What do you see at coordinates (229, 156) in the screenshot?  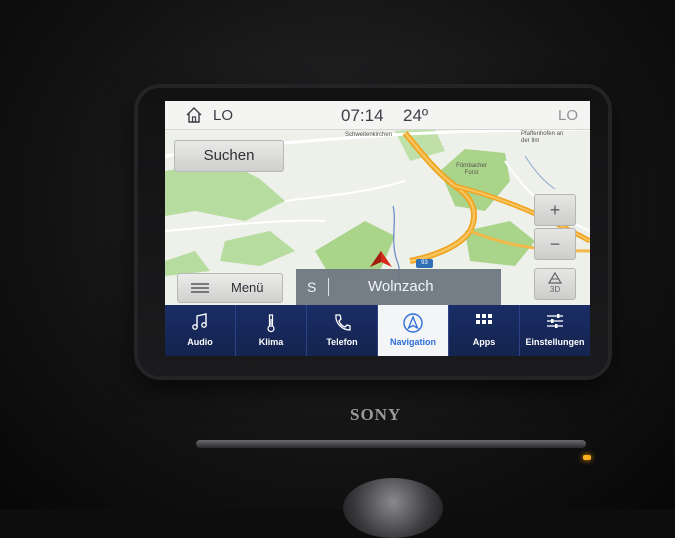 I see `search-button: Suchen` at bounding box center [229, 156].